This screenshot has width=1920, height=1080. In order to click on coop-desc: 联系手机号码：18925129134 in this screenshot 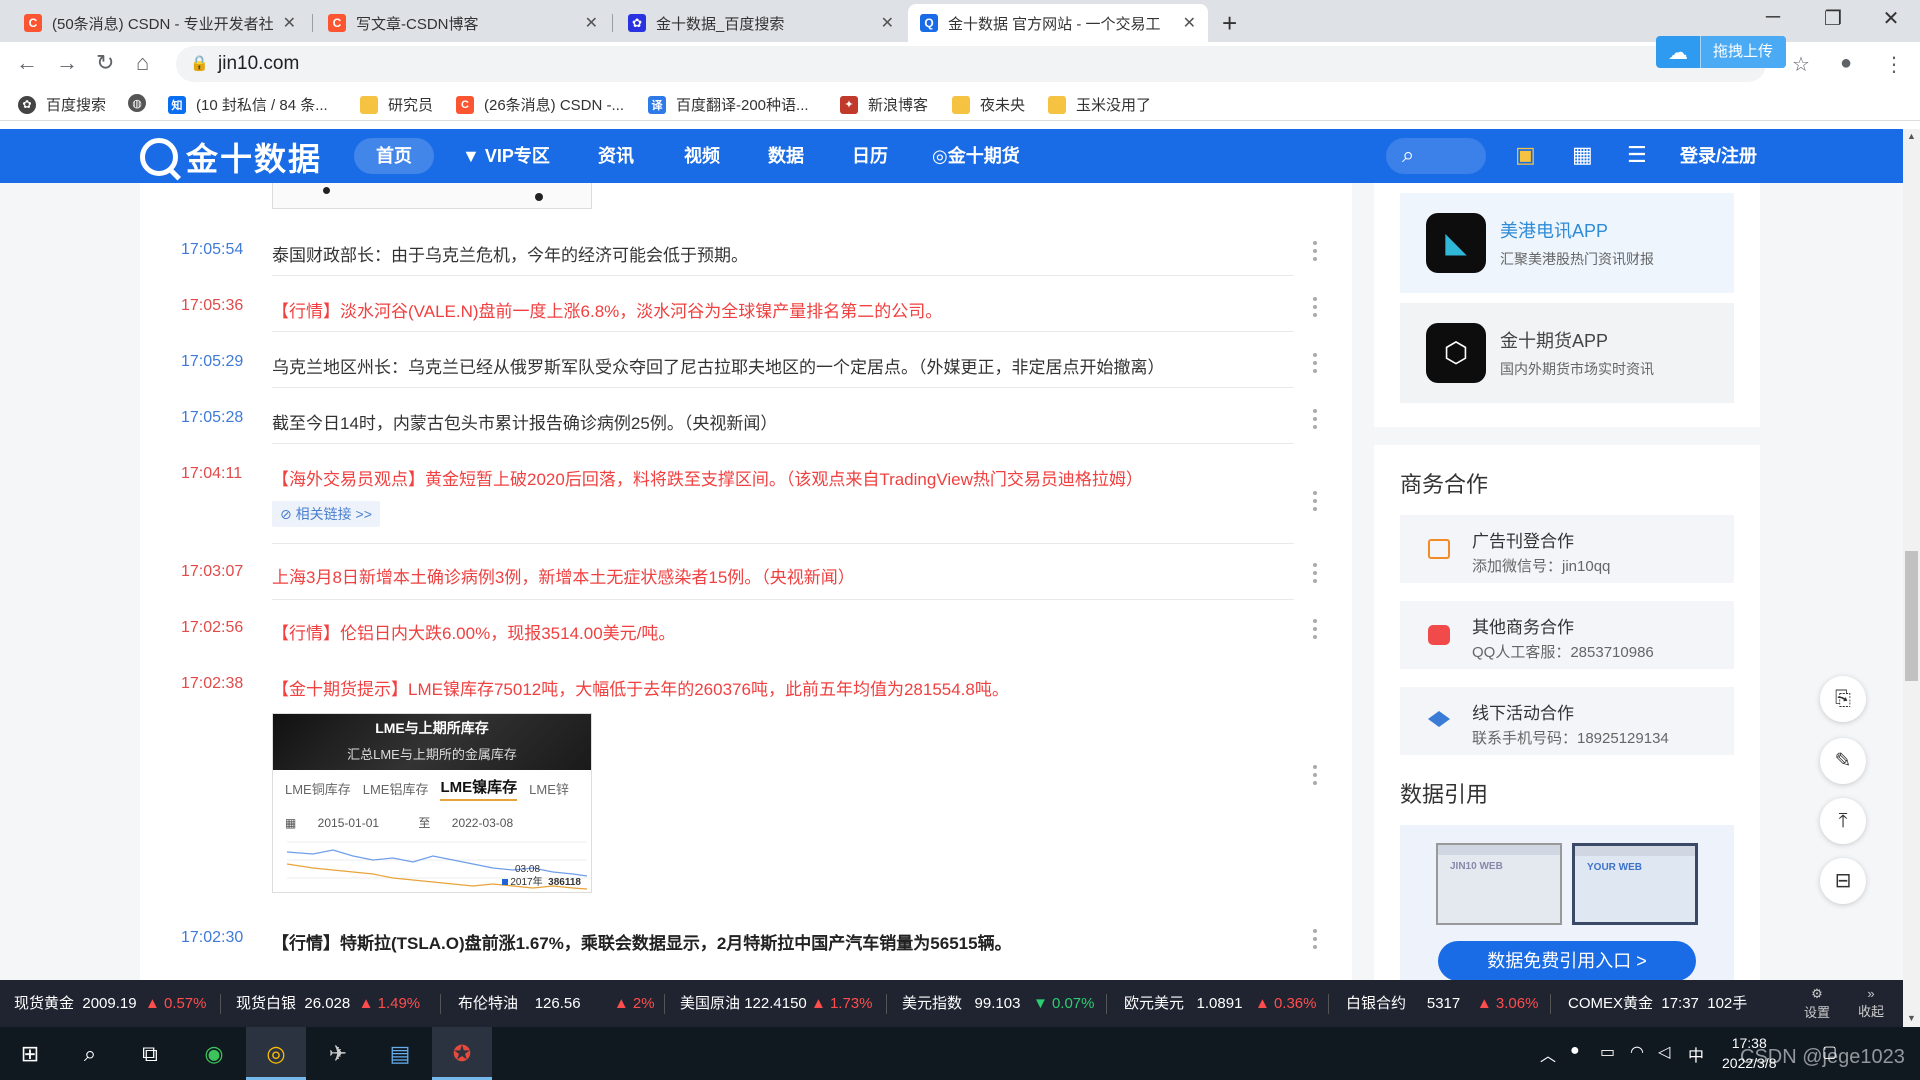, I will do `click(1570, 738)`.